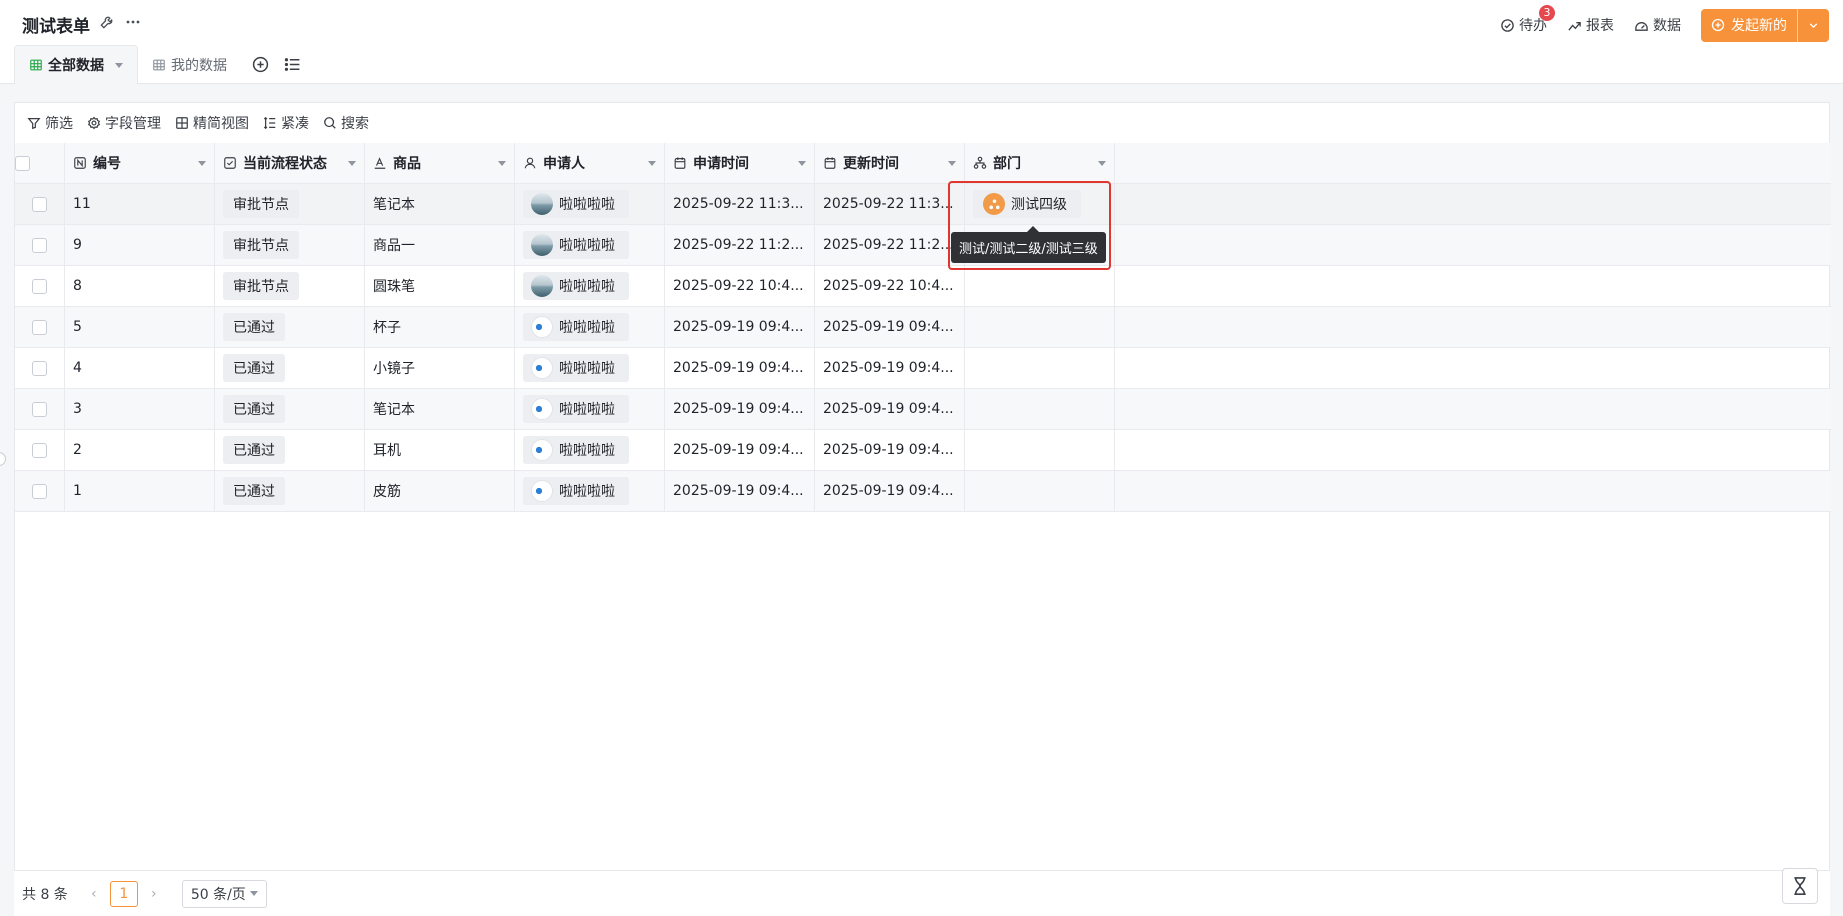 This screenshot has height=916, width=1843. Describe the element at coordinates (890, 163) in the screenshot. I see `header-updated-time: 更新时间` at that location.